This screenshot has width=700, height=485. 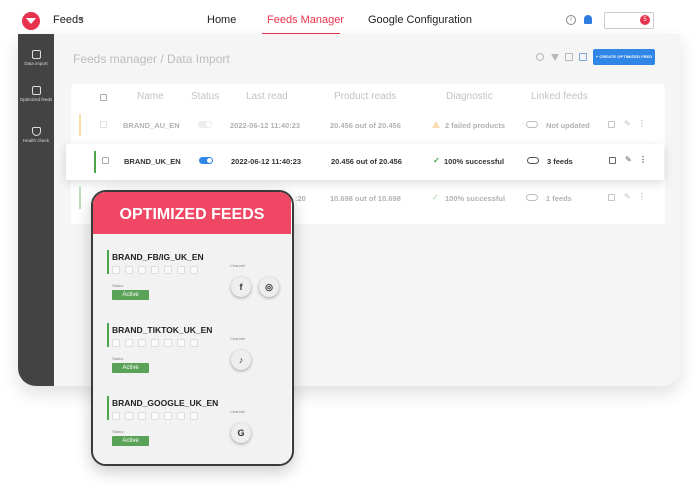 What do you see at coordinates (151, 125) in the screenshot?
I see `feed-name: BRAND_AU_EN` at bounding box center [151, 125].